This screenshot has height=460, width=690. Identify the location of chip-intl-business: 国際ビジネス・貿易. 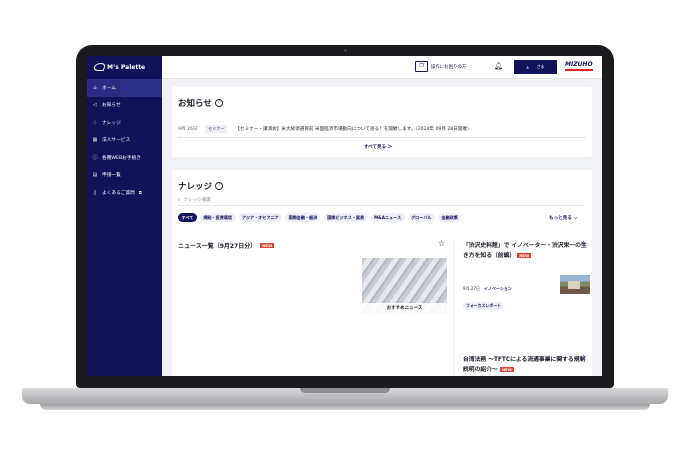
(345, 217).